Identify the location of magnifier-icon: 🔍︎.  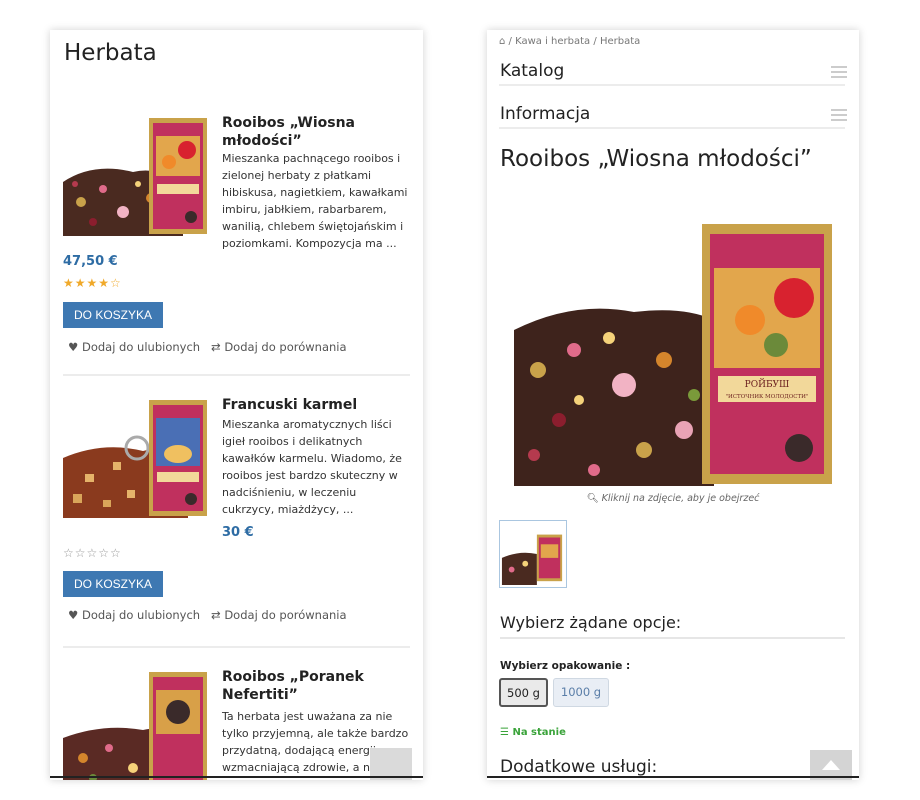
(592, 498).